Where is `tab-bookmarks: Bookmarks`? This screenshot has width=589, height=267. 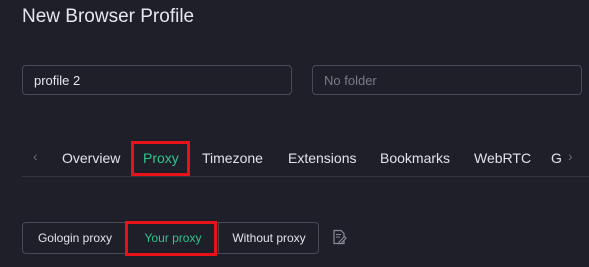
tab-bookmarks: Bookmarks is located at coordinates (415, 158).